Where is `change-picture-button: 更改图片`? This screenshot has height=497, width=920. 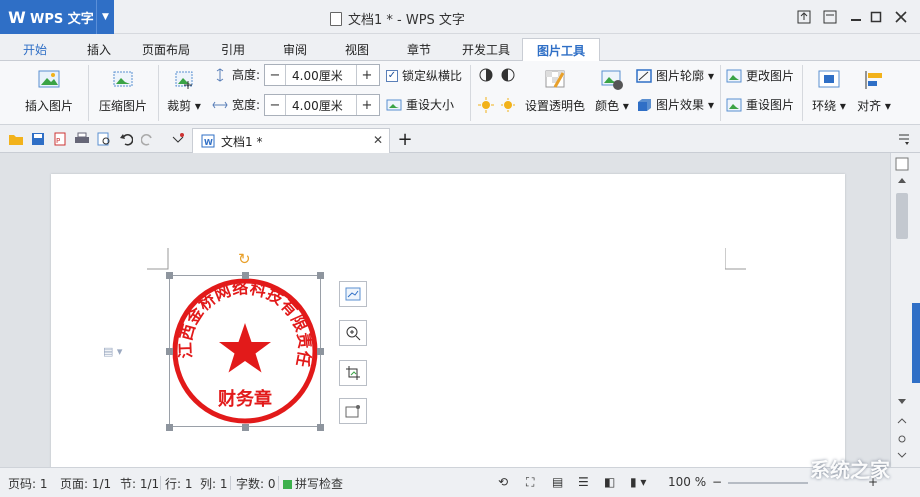 change-picture-button: 更改图片 is located at coordinates (760, 75).